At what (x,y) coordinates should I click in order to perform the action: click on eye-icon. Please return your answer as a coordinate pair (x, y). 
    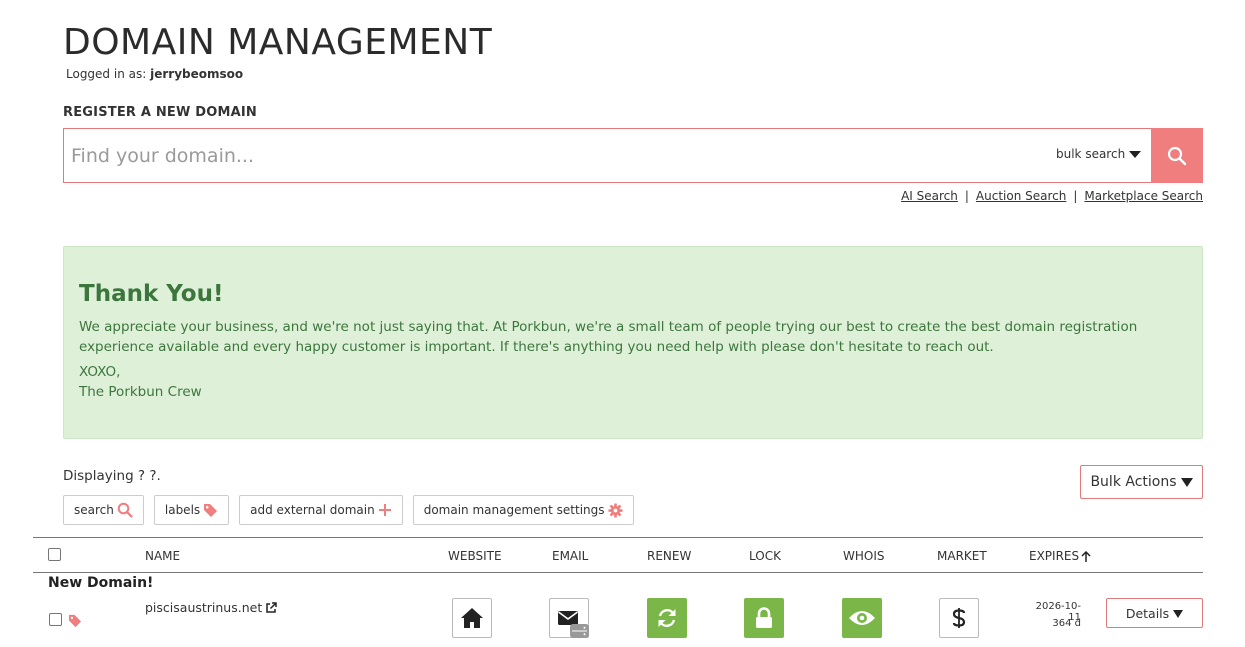
    Looking at the image, I should click on (862, 618).